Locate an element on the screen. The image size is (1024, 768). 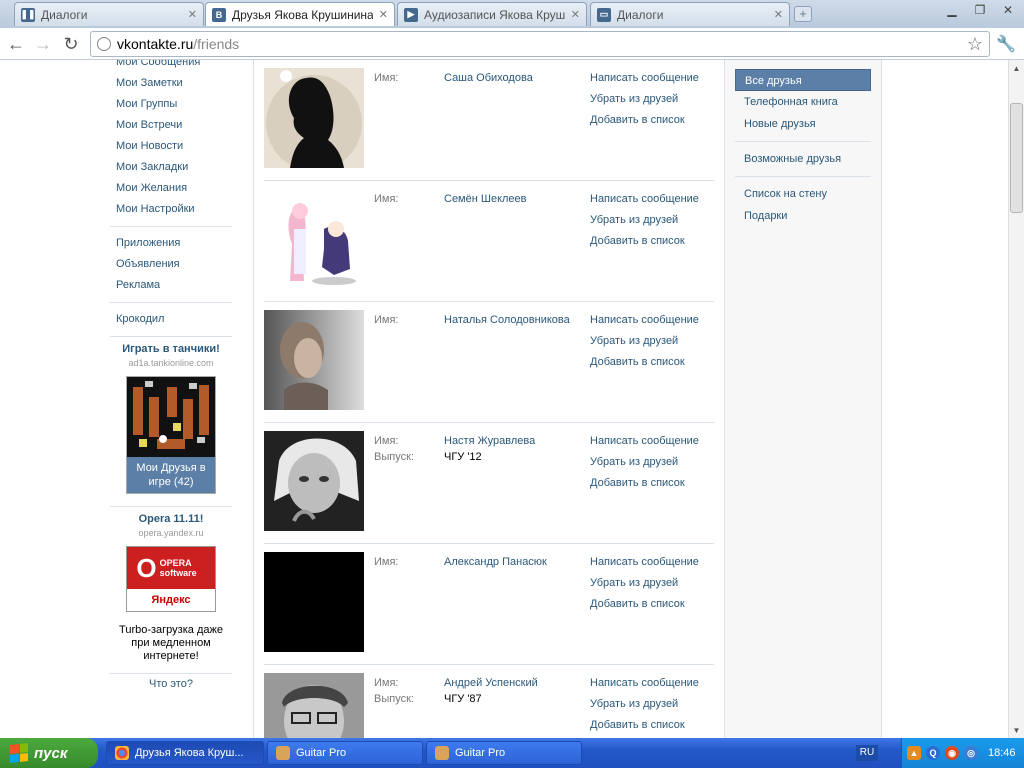
ad-title: Opera 11.11! is located at coordinates (171, 519).